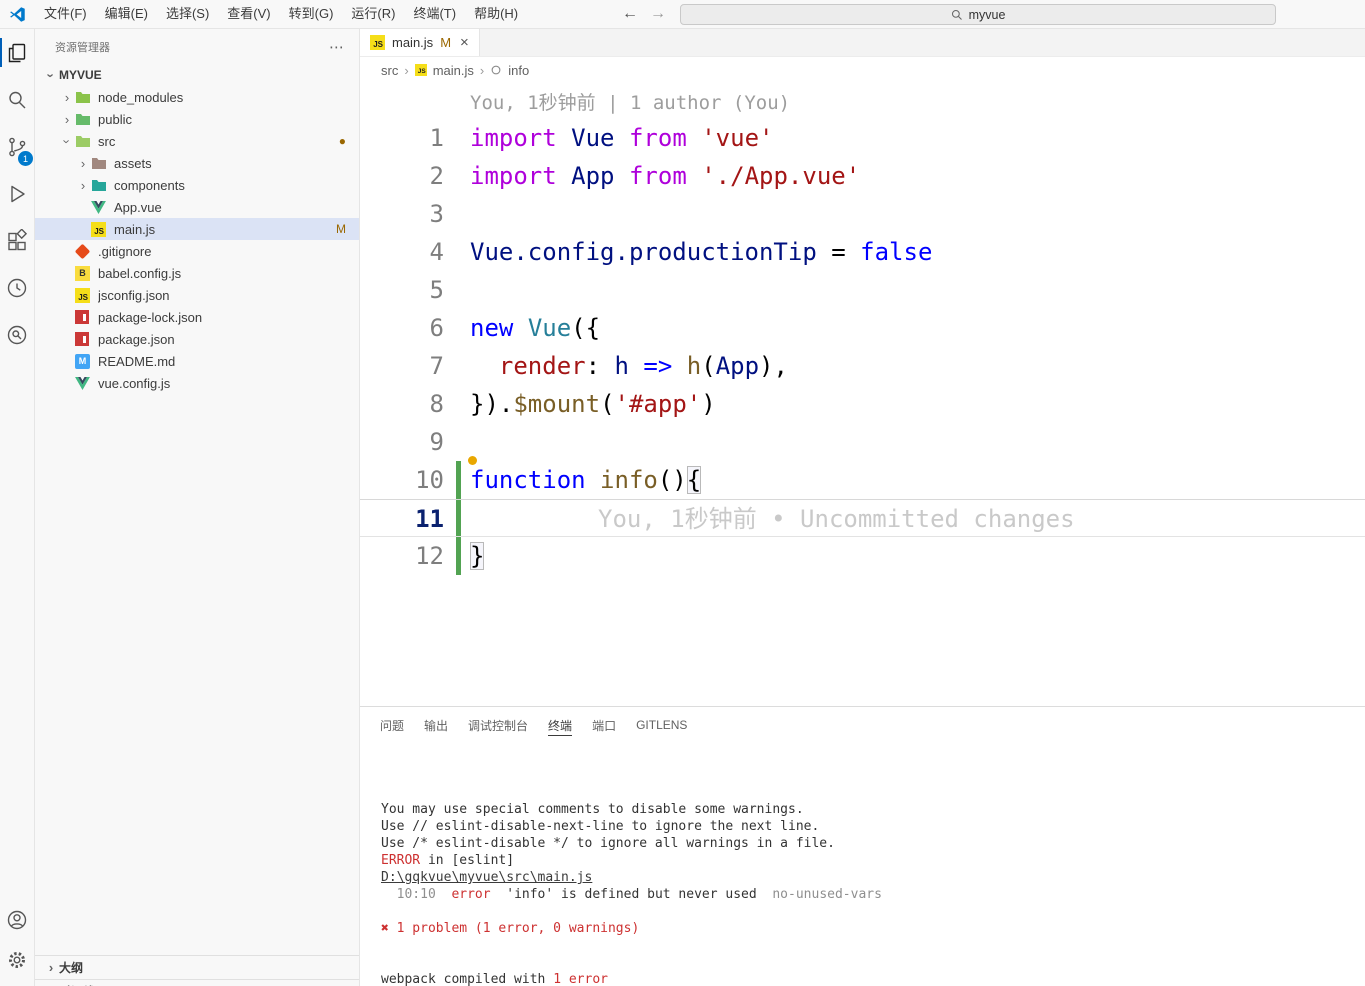 This screenshot has height=986, width=1365. What do you see at coordinates (197, 967) in the screenshot?
I see `section-outline: › 大纲` at bounding box center [197, 967].